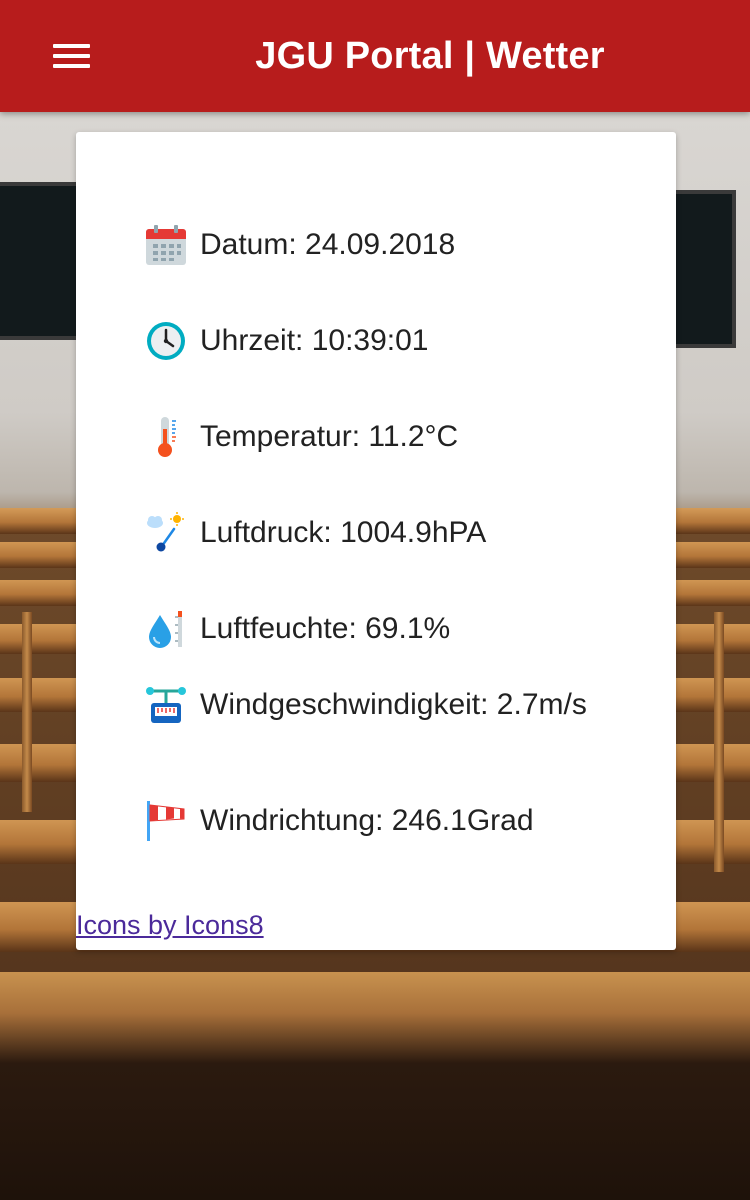  I want to click on time-text: Uhrzeit: 10:39:01, so click(314, 340).